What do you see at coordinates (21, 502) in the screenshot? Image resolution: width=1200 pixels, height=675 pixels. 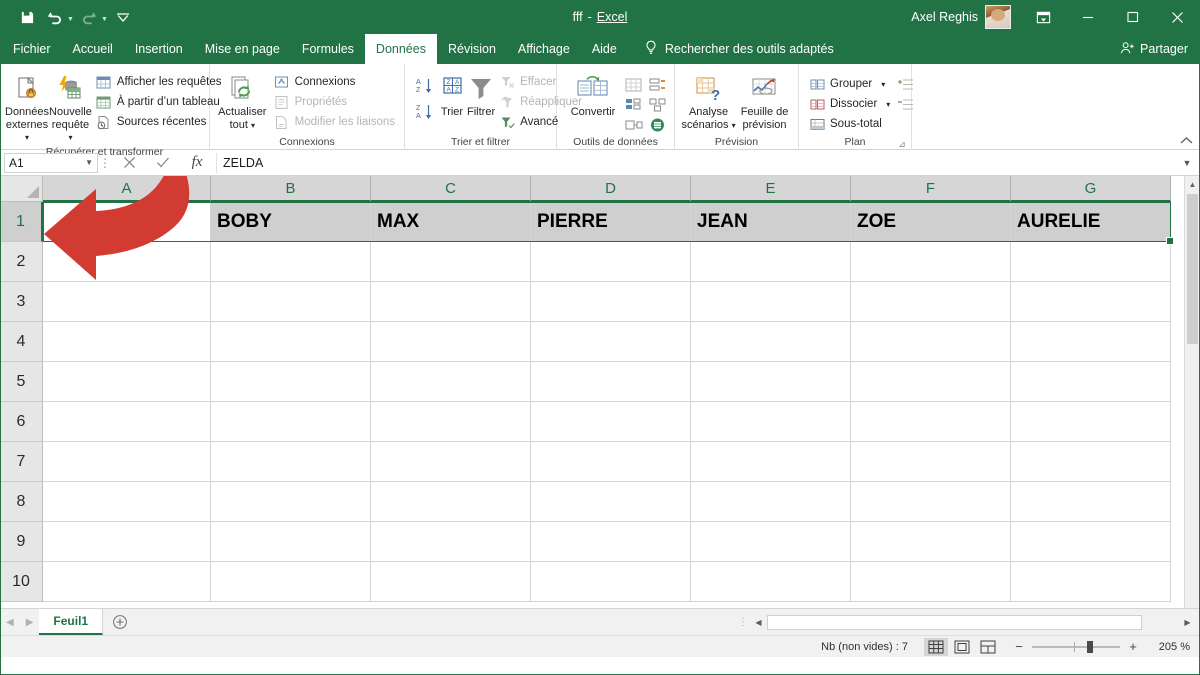 I see `row-header-8: 8` at bounding box center [21, 502].